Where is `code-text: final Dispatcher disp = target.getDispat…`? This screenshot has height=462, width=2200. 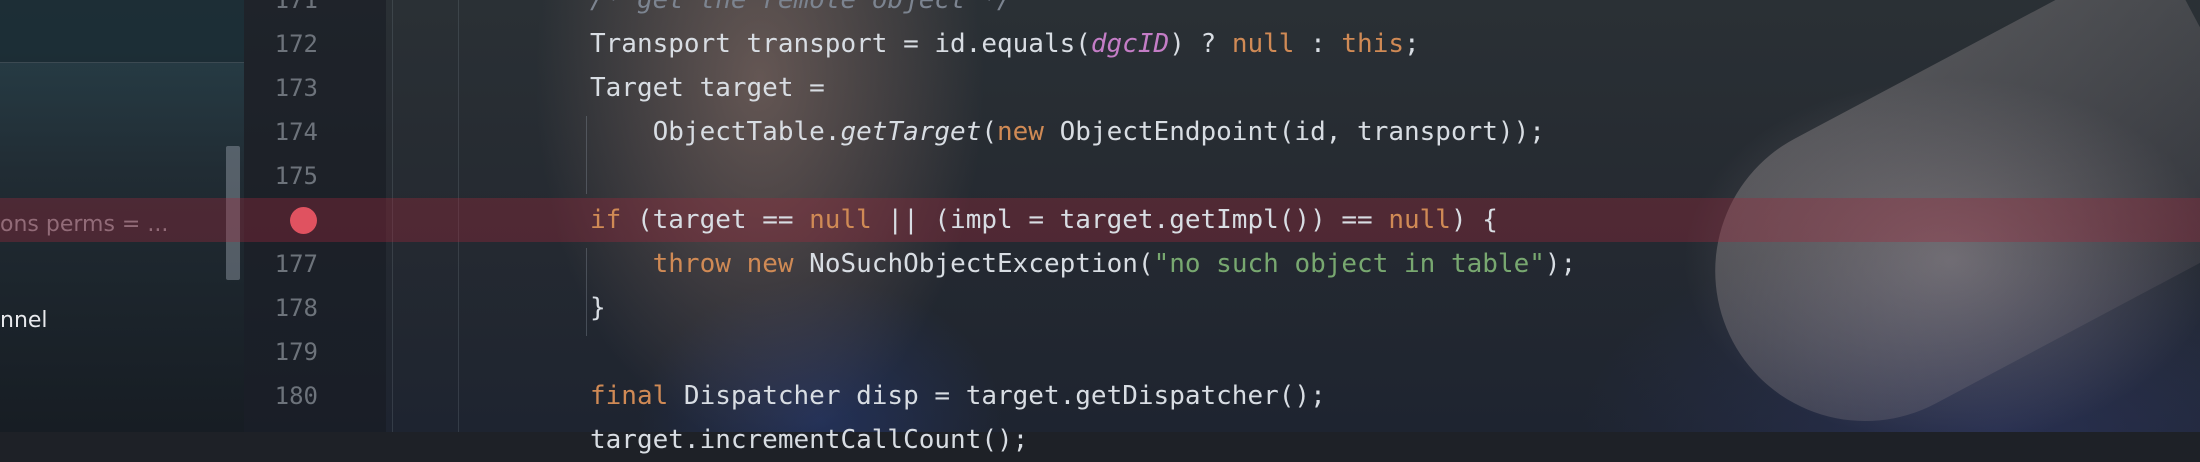 code-text: final Dispatcher disp = target.getDispat… is located at coordinates (958, 396).